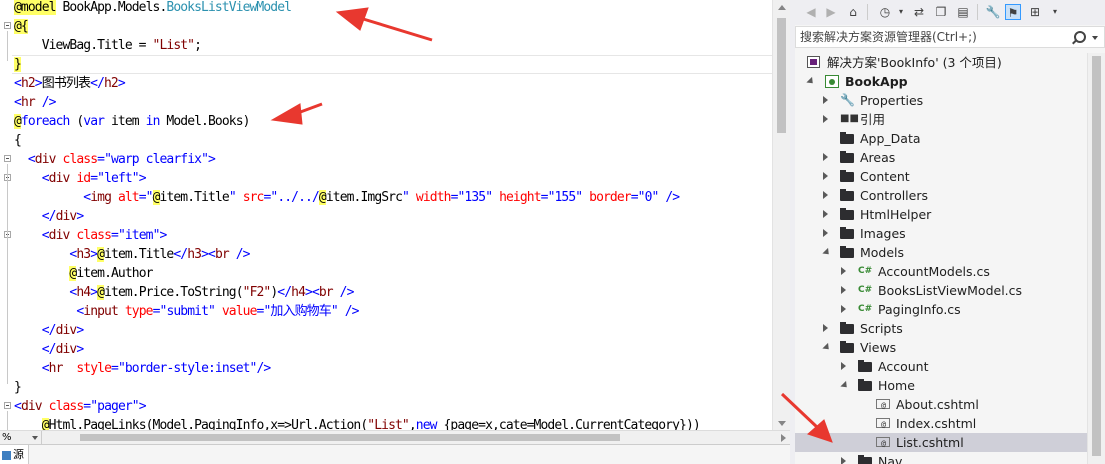 This screenshot has height=464, width=1105. I want to click on back-icon: ◀, so click(811, 12).